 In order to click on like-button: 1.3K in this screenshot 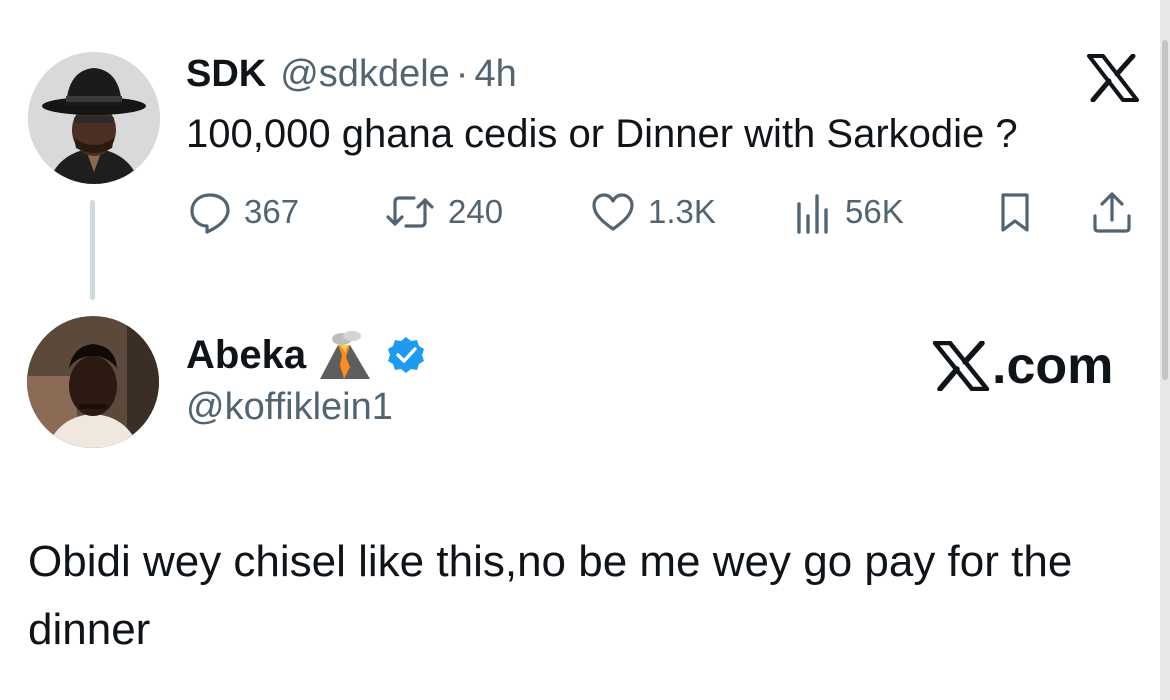, I will do `click(653, 212)`.